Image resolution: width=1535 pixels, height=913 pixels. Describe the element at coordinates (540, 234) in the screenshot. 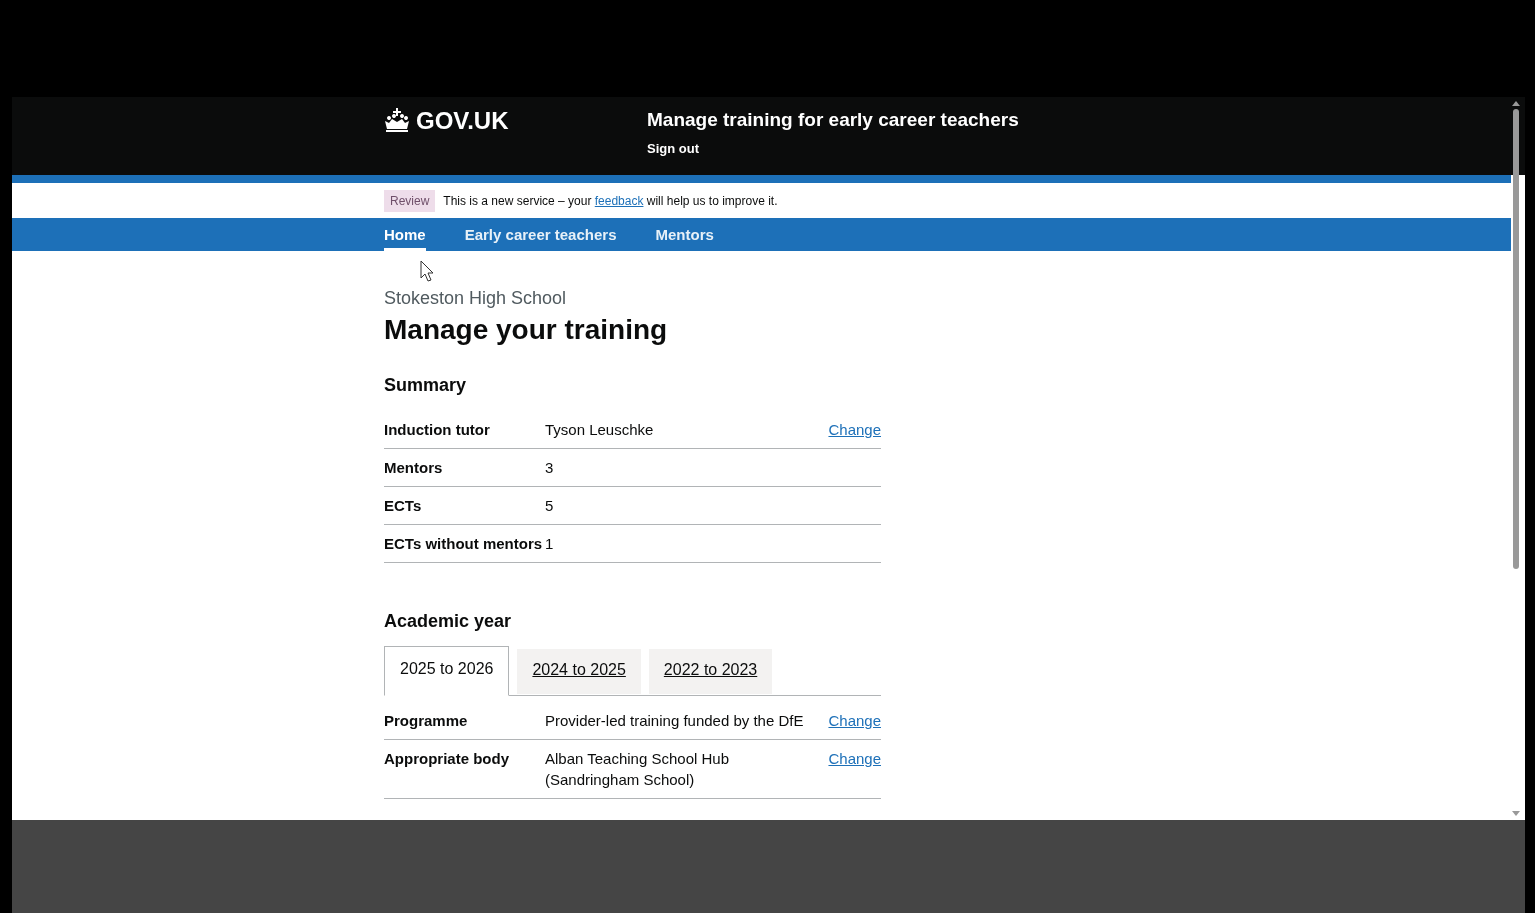

I see `nav-tab: Early career teachers` at that location.